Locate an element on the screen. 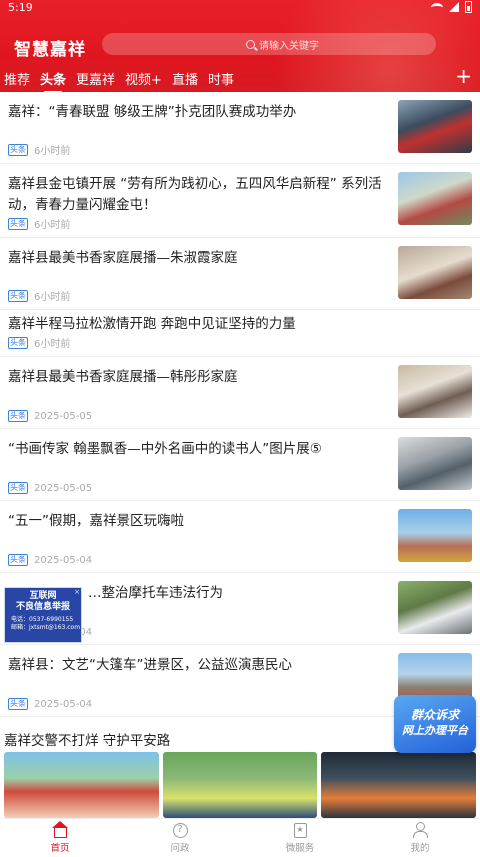 Image resolution: width=480 pixels, height=857 pixels. news-item: “五一”假期，嘉祥景区玩嗨啦 头条 2025-05-04 is located at coordinates (240, 537).